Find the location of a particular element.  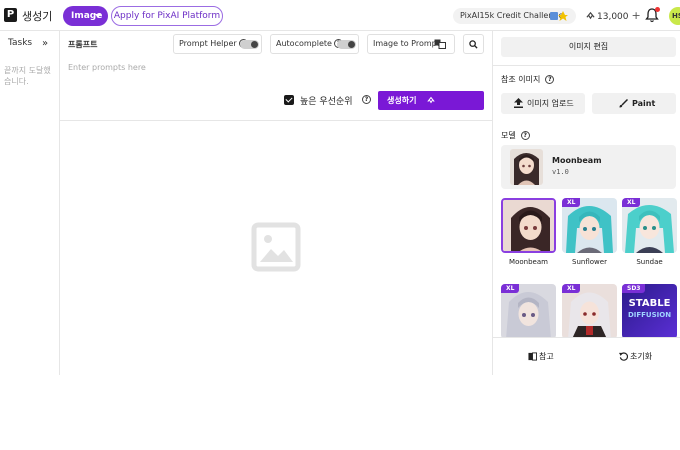

credit-challenge-badge: PixAI15k Credit Challenge is located at coordinates (514, 16).